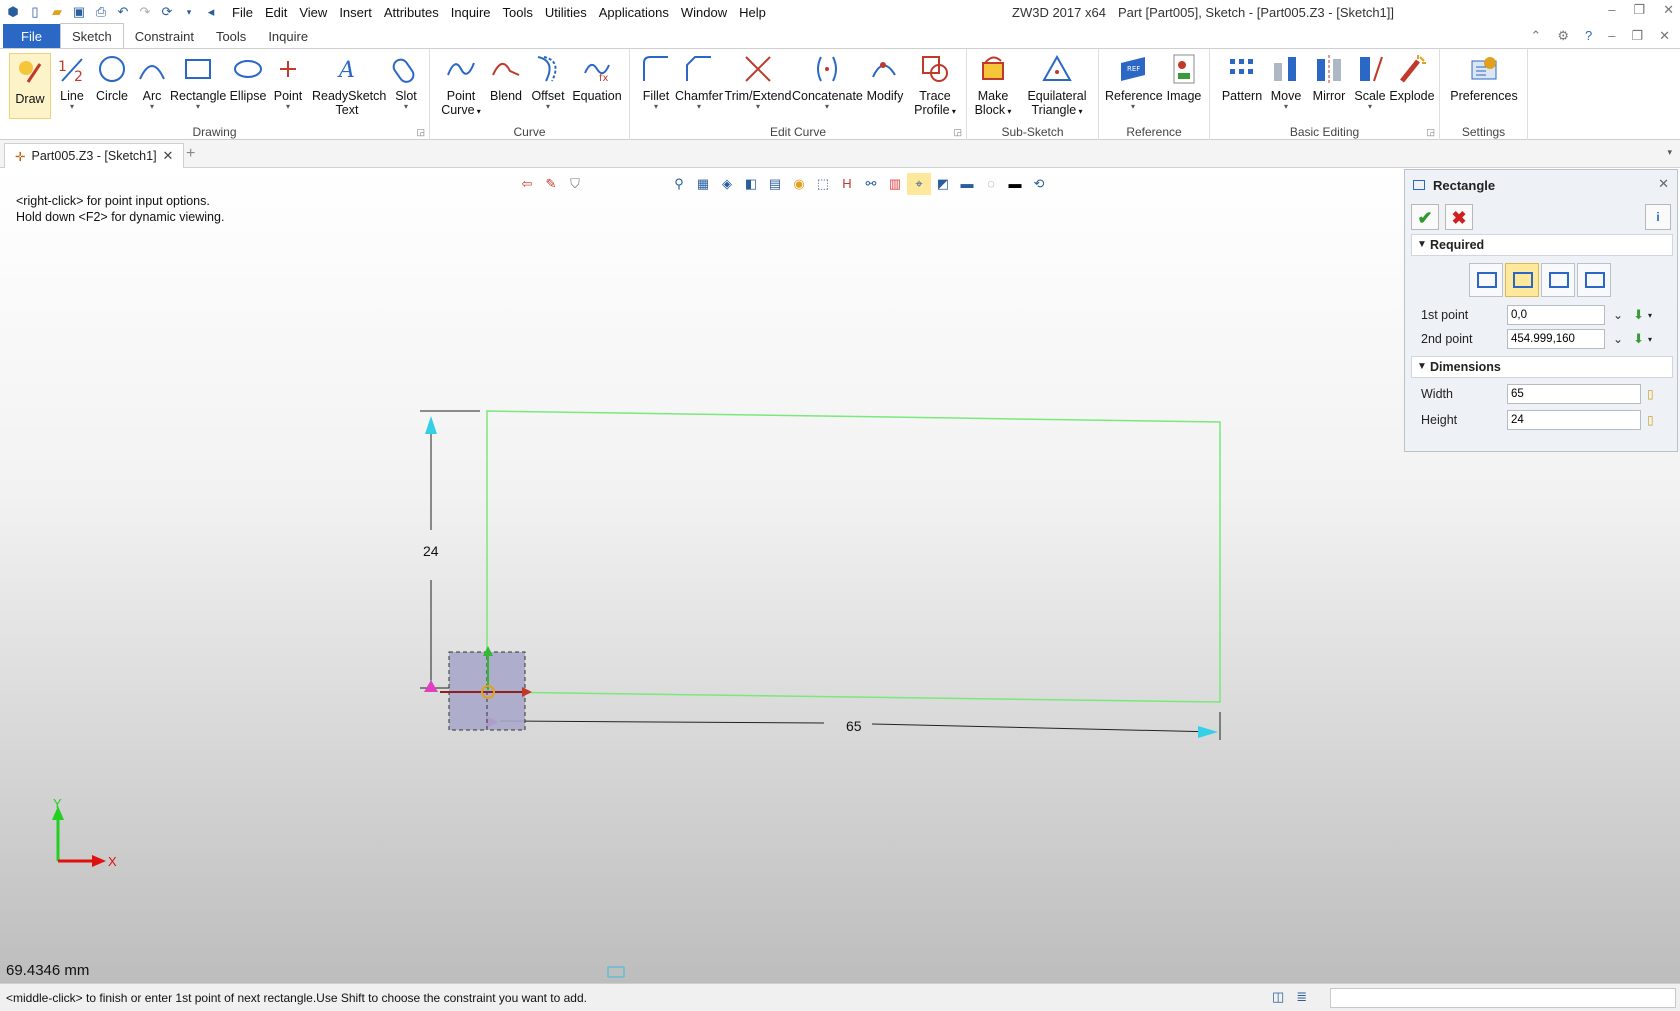 The width and height of the screenshot is (1680, 1011). I want to click on edit-curve-launcher-icon: ◲, so click(957, 132).